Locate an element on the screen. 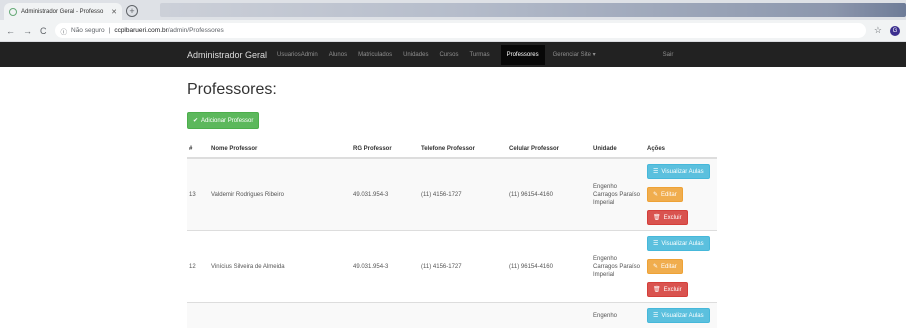  header-telefone: Telefone Professor is located at coordinates (463, 150).